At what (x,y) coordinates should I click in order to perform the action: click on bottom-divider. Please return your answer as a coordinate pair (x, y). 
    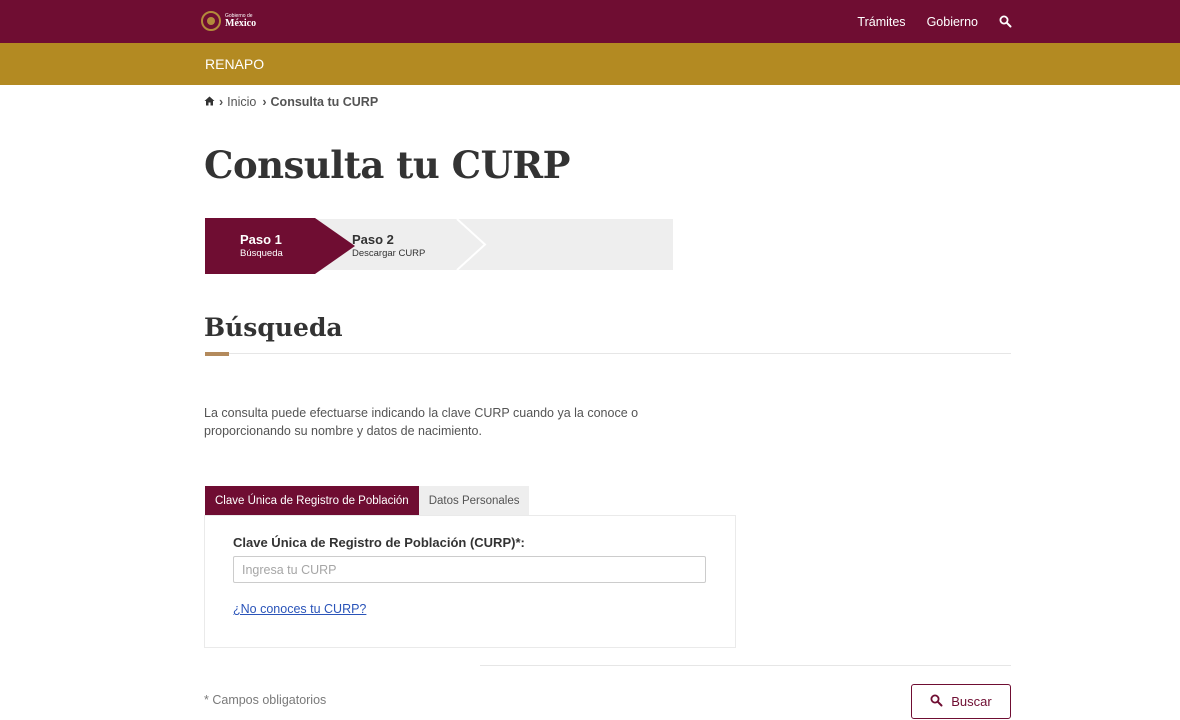
    Looking at the image, I should click on (745, 665).